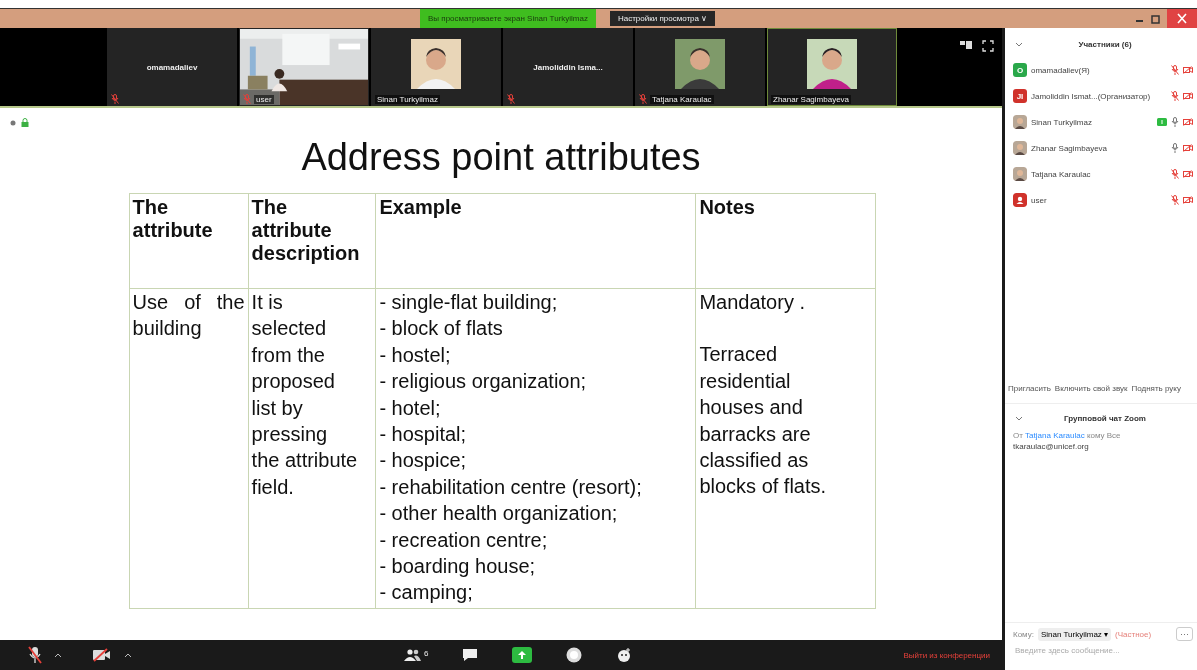 The image size is (1197, 670). I want to click on participant-item: O omamadaliev(Я), so click(1101, 70).